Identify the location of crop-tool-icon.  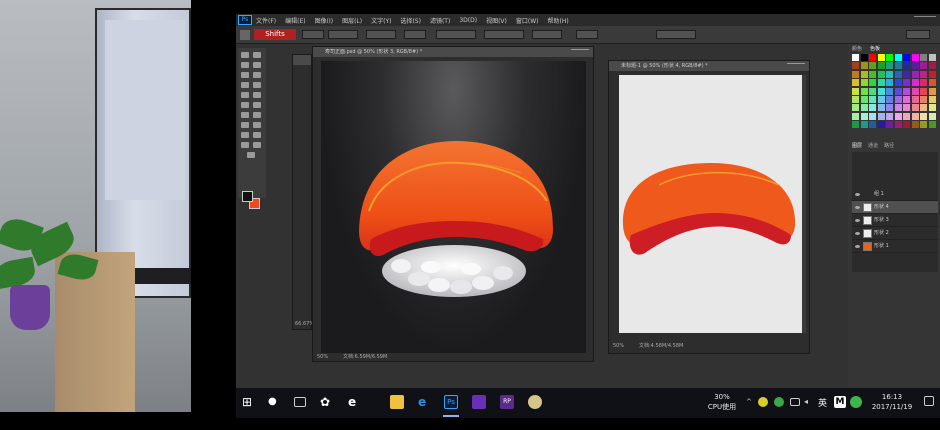
(245, 75).